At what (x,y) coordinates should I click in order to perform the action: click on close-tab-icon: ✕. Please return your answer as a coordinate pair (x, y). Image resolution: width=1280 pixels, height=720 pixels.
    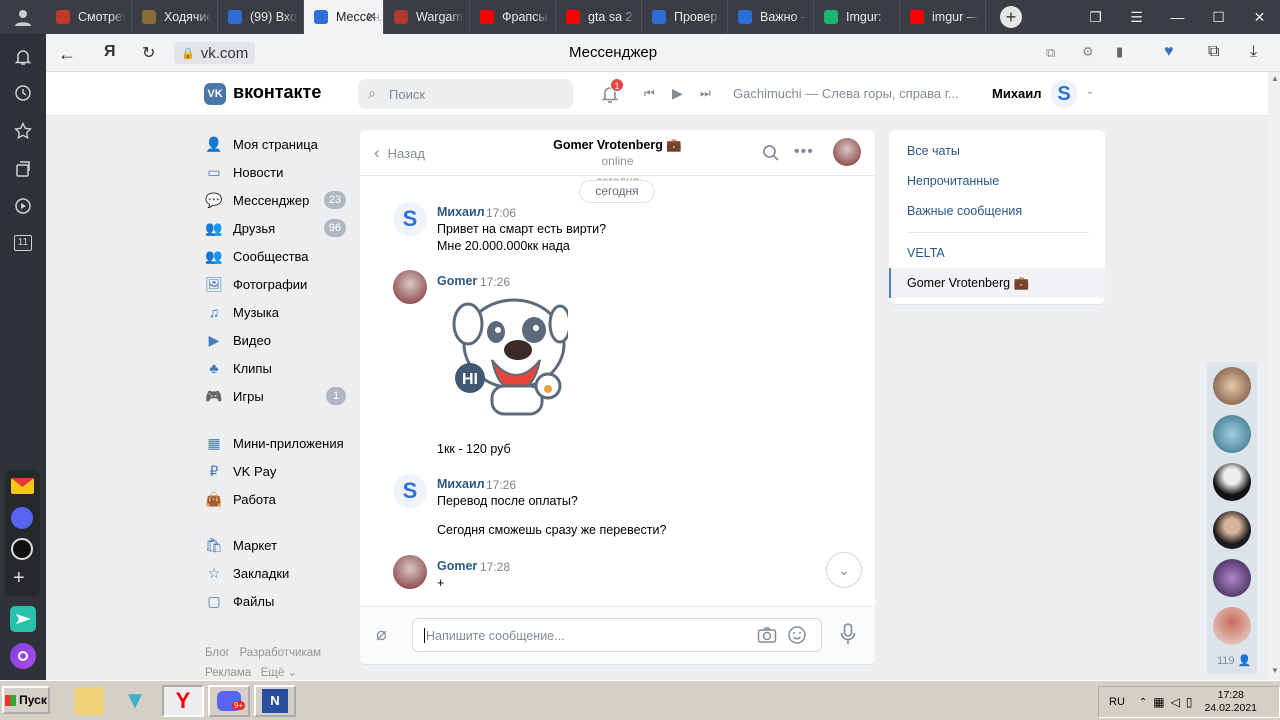
    Looking at the image, I should click on (371, 17).